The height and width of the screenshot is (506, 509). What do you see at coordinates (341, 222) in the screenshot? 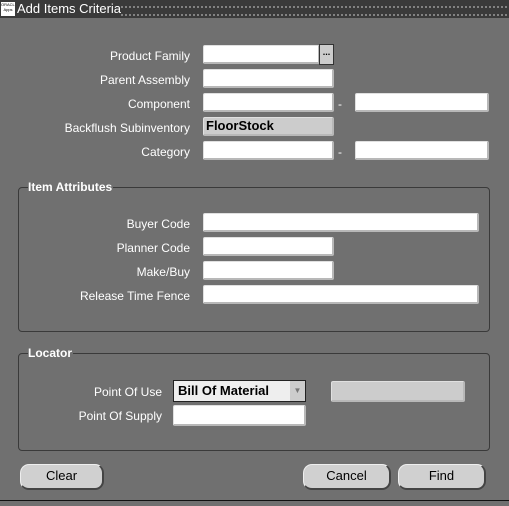
I see `buyer-code-field` at bounding box center [341, 222].